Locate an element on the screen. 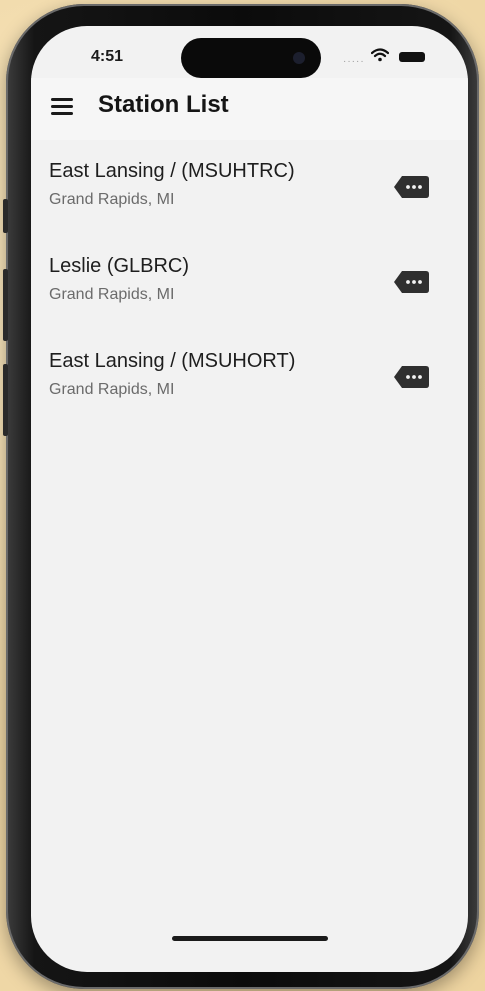  station-item: Leslie (GLBRC) Grand Rapids, MI is located at coordinates (249, 282).